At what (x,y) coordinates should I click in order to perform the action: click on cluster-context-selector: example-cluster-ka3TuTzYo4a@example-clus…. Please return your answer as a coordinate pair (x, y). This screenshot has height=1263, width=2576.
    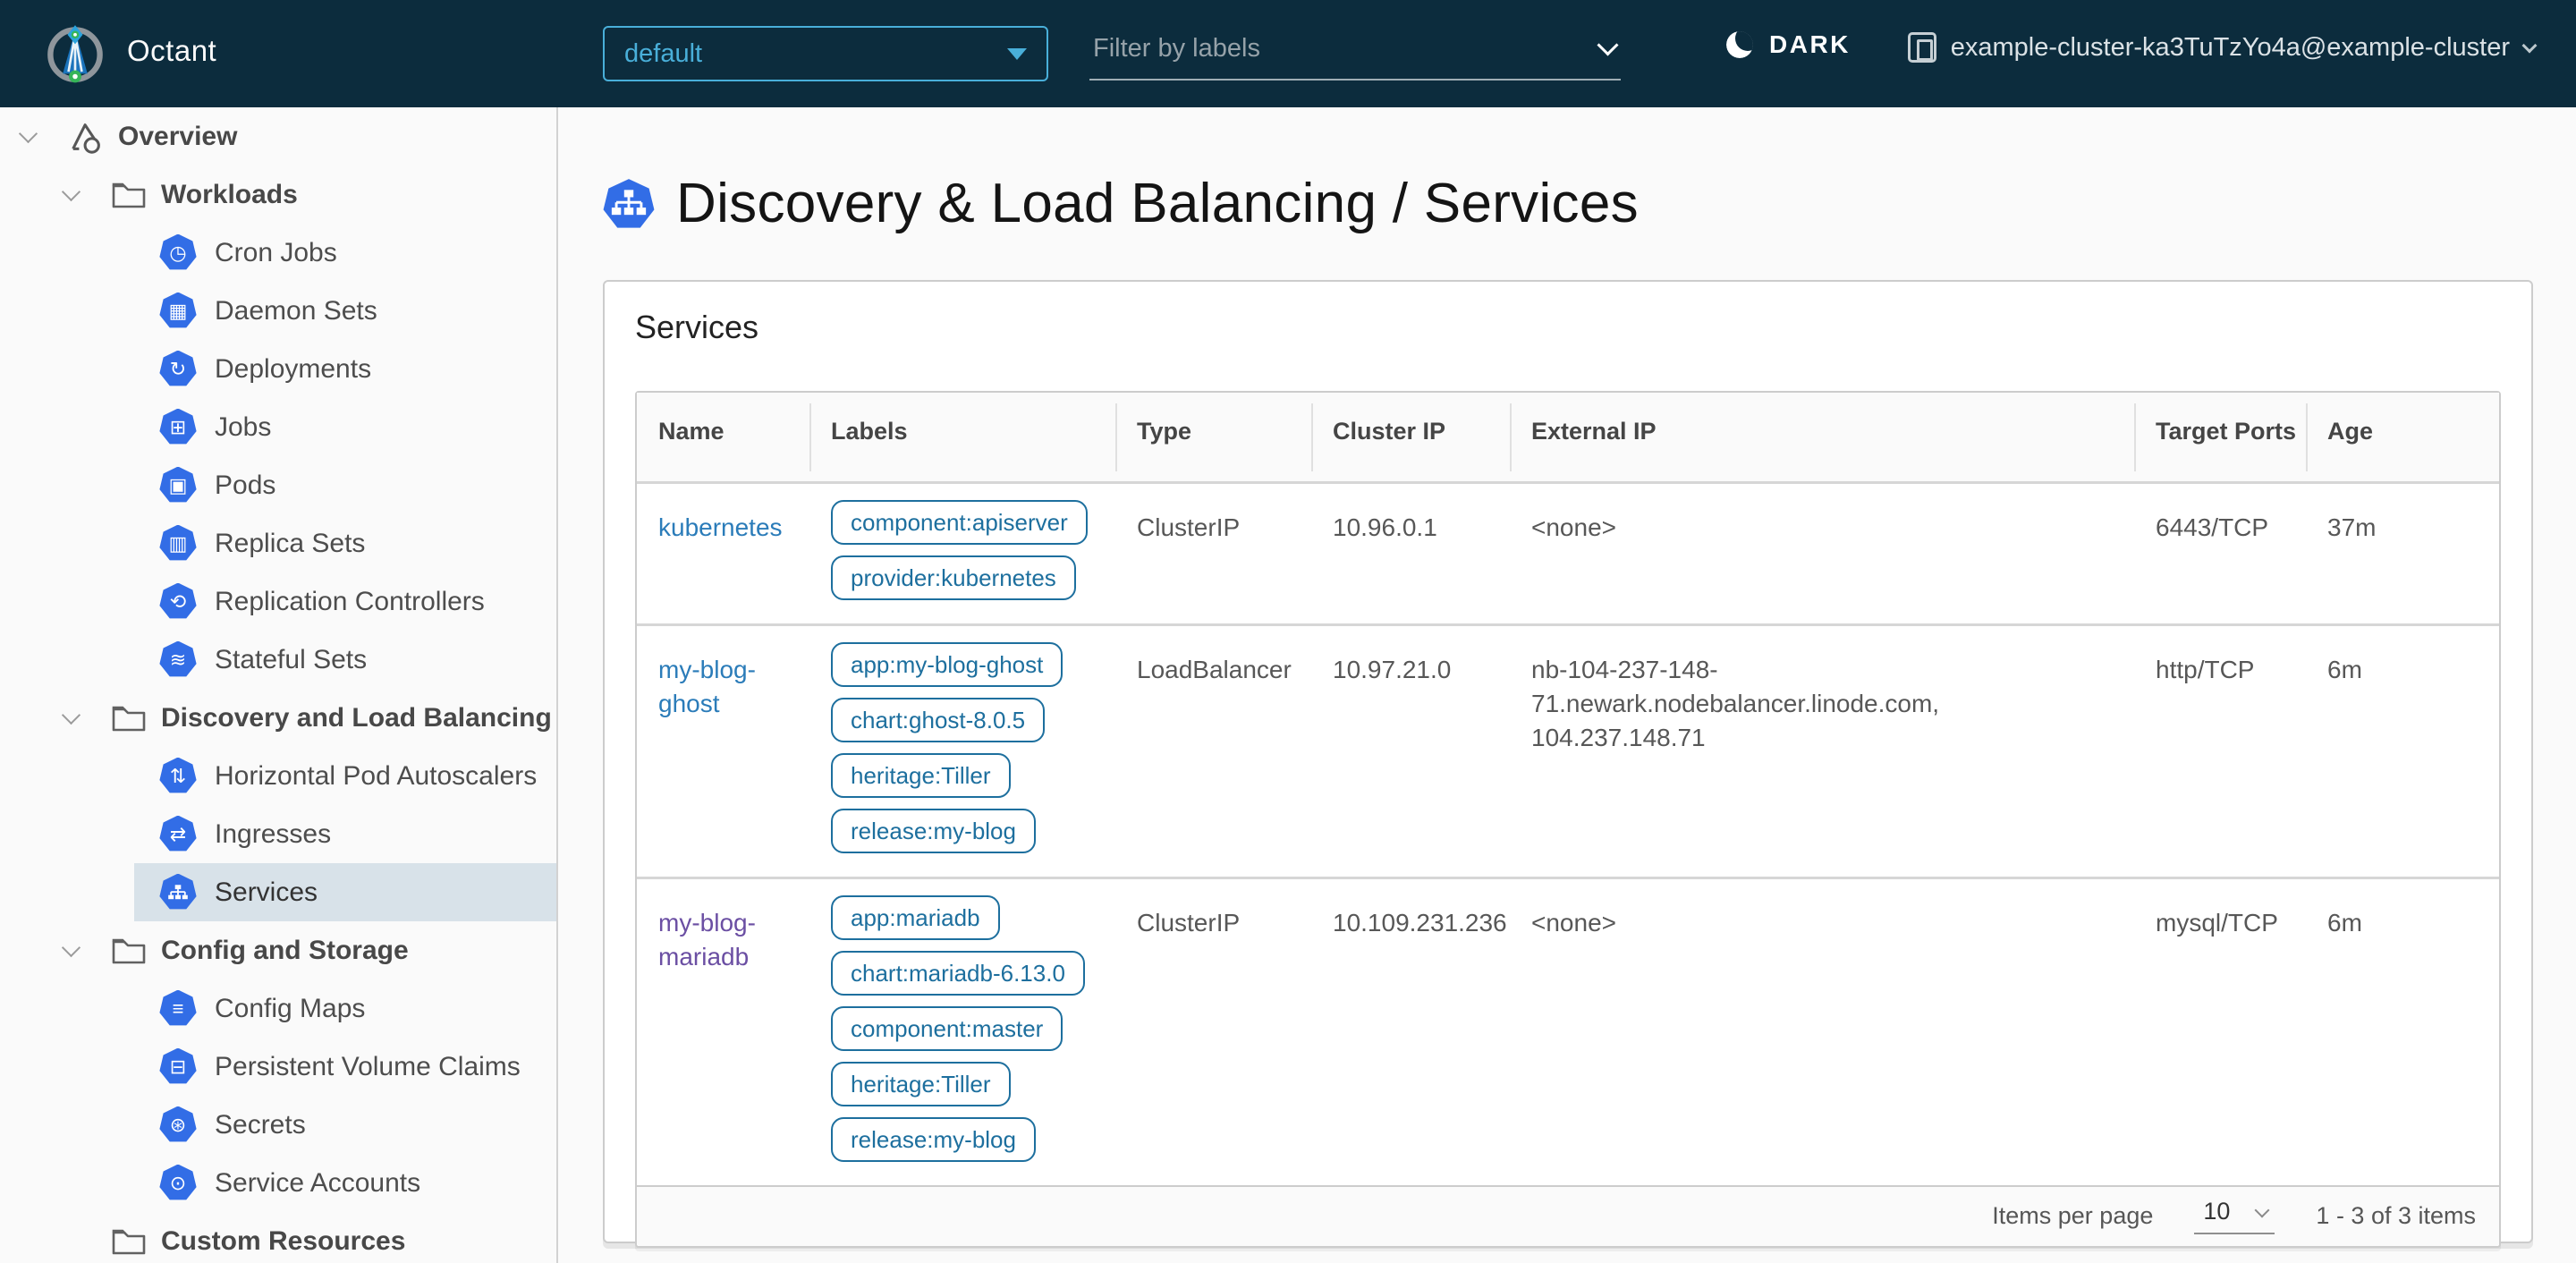
    Looking at the image, I should click on (2222, 48).